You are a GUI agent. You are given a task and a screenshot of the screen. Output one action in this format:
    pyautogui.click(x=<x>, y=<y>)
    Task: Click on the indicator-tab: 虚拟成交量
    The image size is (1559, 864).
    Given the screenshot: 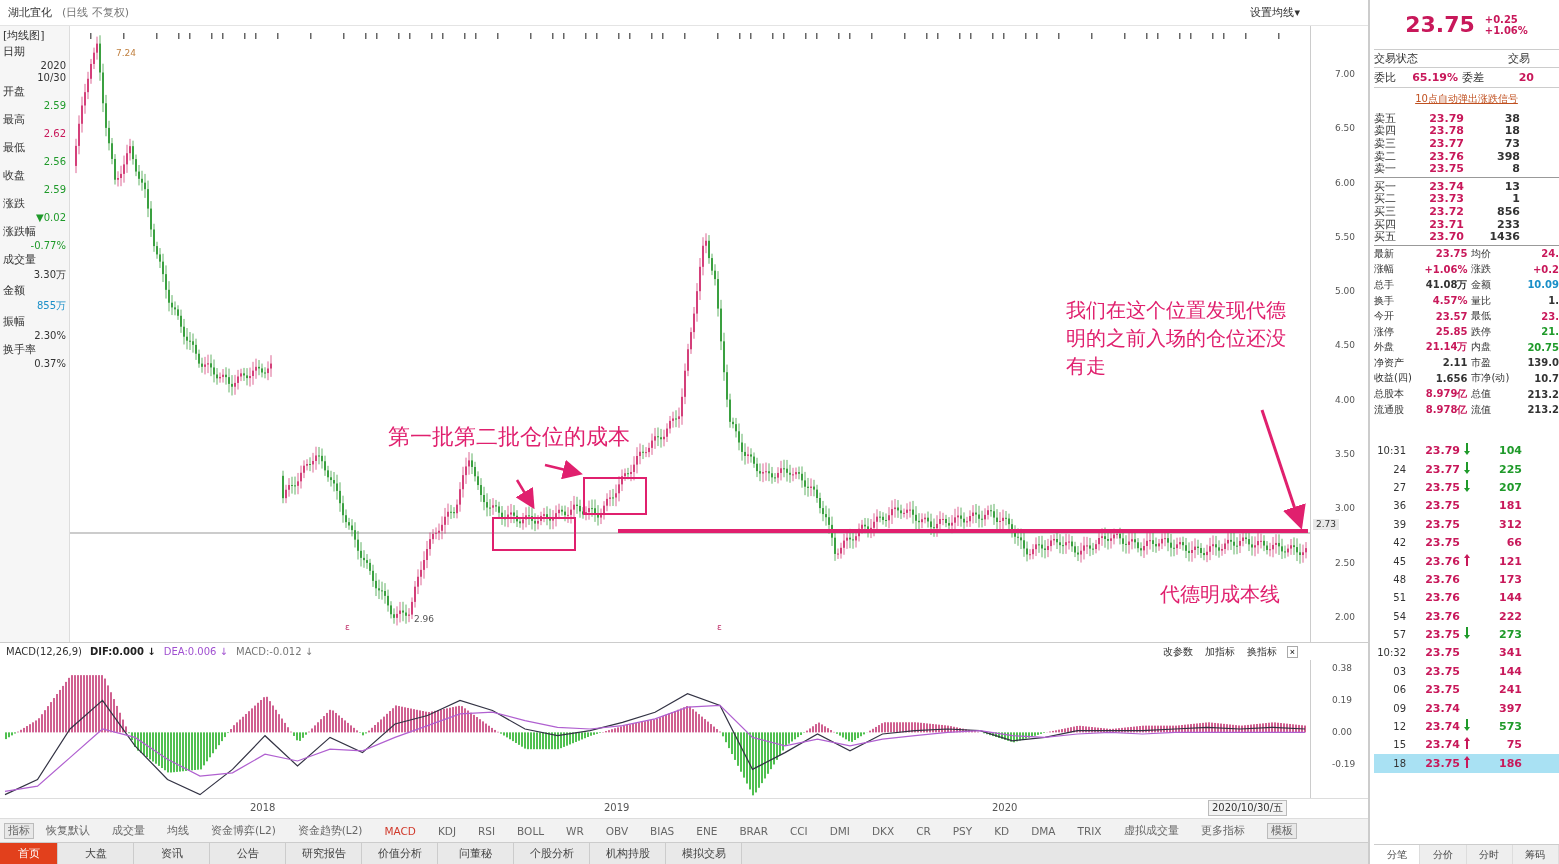 What is the action you would take?
    pyautogui.click(x=1151, y=830)
    